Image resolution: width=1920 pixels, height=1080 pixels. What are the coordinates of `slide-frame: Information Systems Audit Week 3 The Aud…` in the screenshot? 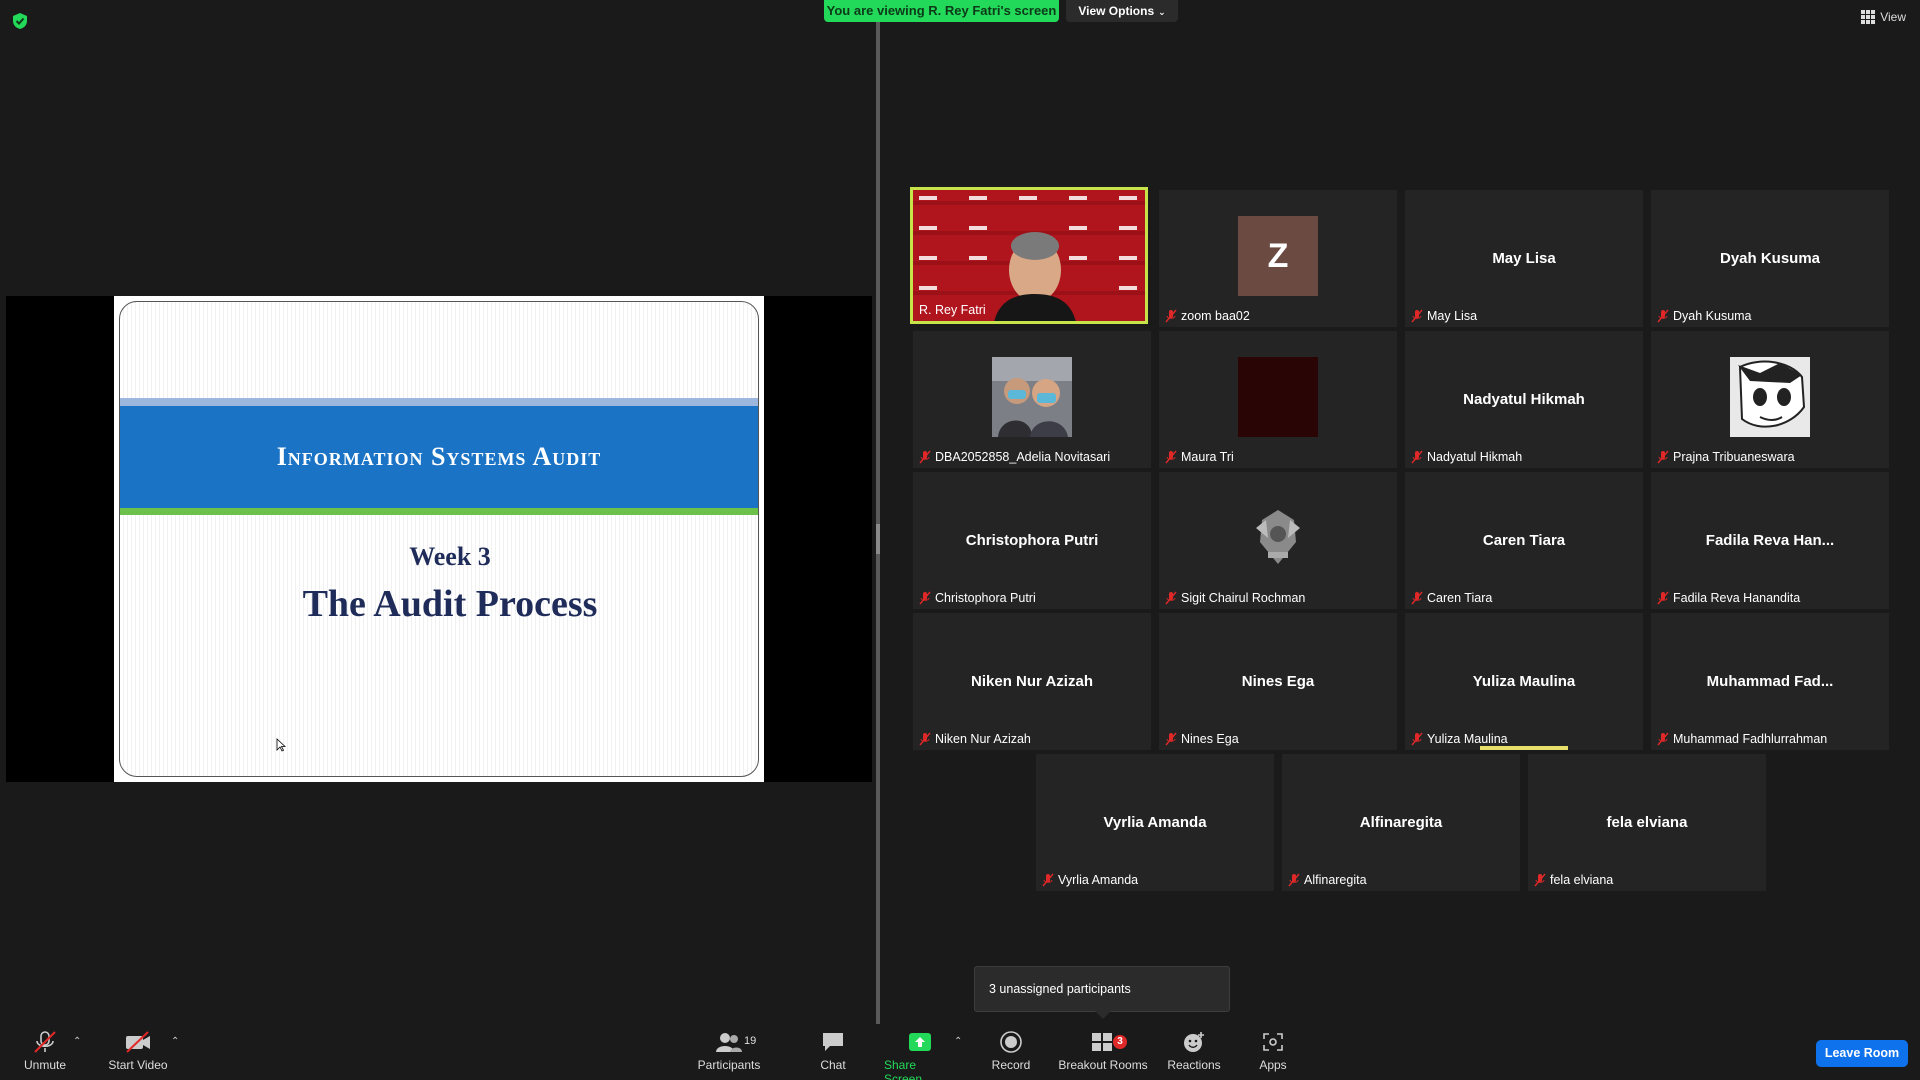 It's located at (439, 539).